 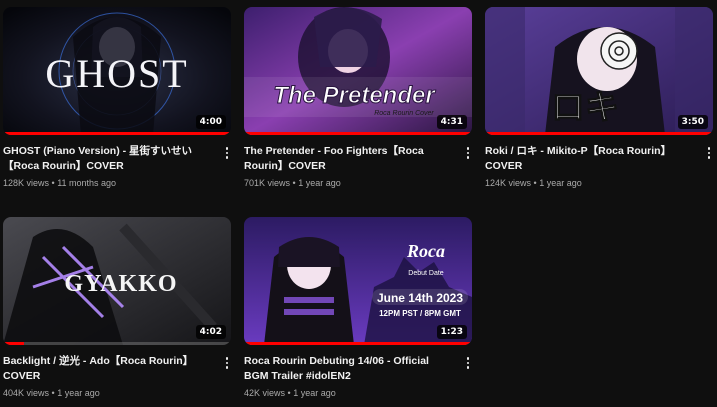 What do you see at coordinates (267, 183) in the screenshot?
I see `view-count: 701K views` at bounding box center [267, 183].